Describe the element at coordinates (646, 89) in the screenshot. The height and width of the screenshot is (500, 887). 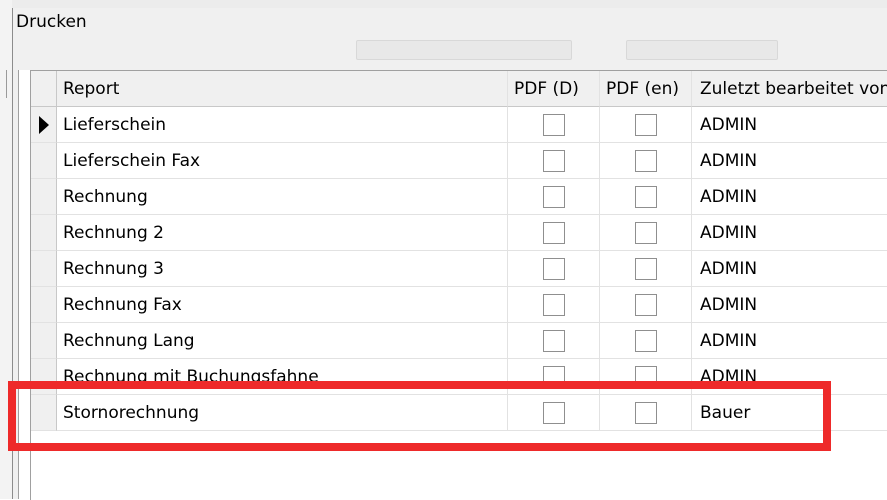
I see `column-header-pdf-en: PDF (en)` at that location.